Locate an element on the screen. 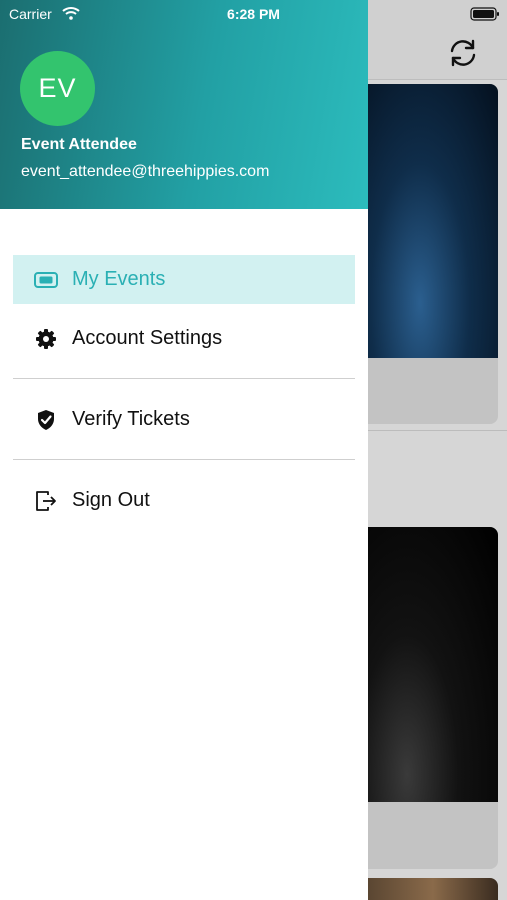 The image size is (507, 900). menu-item-label: Account Settings is located at coordinates (147, 338).